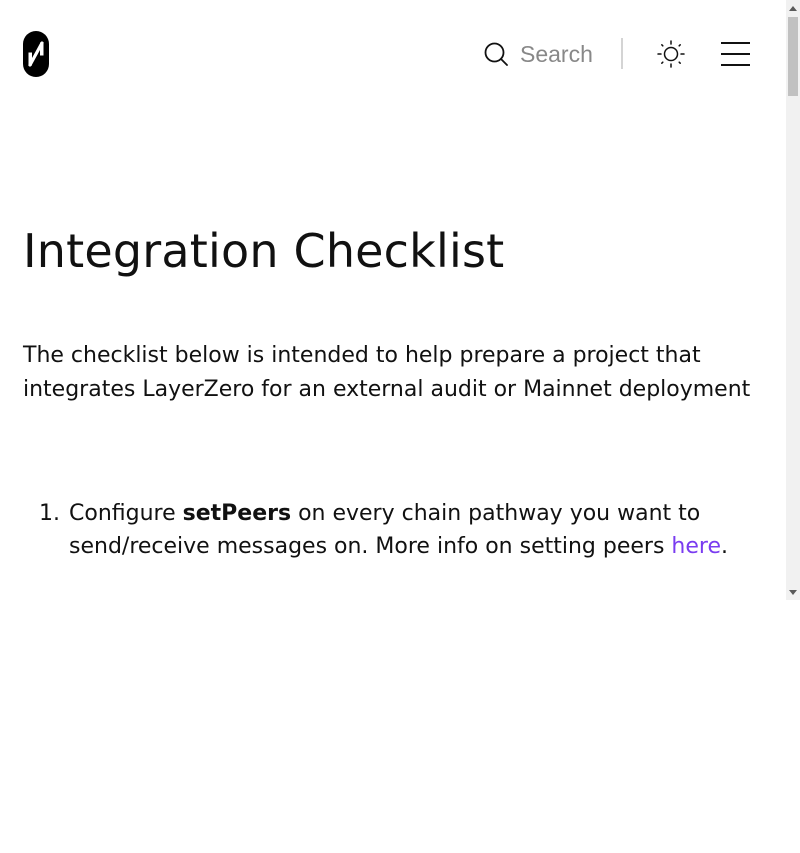  What do you see at coordinates (237, 513) in the screenshot?
I see `set-peers-keyword: setPeers` at bounding box center [237, 513].